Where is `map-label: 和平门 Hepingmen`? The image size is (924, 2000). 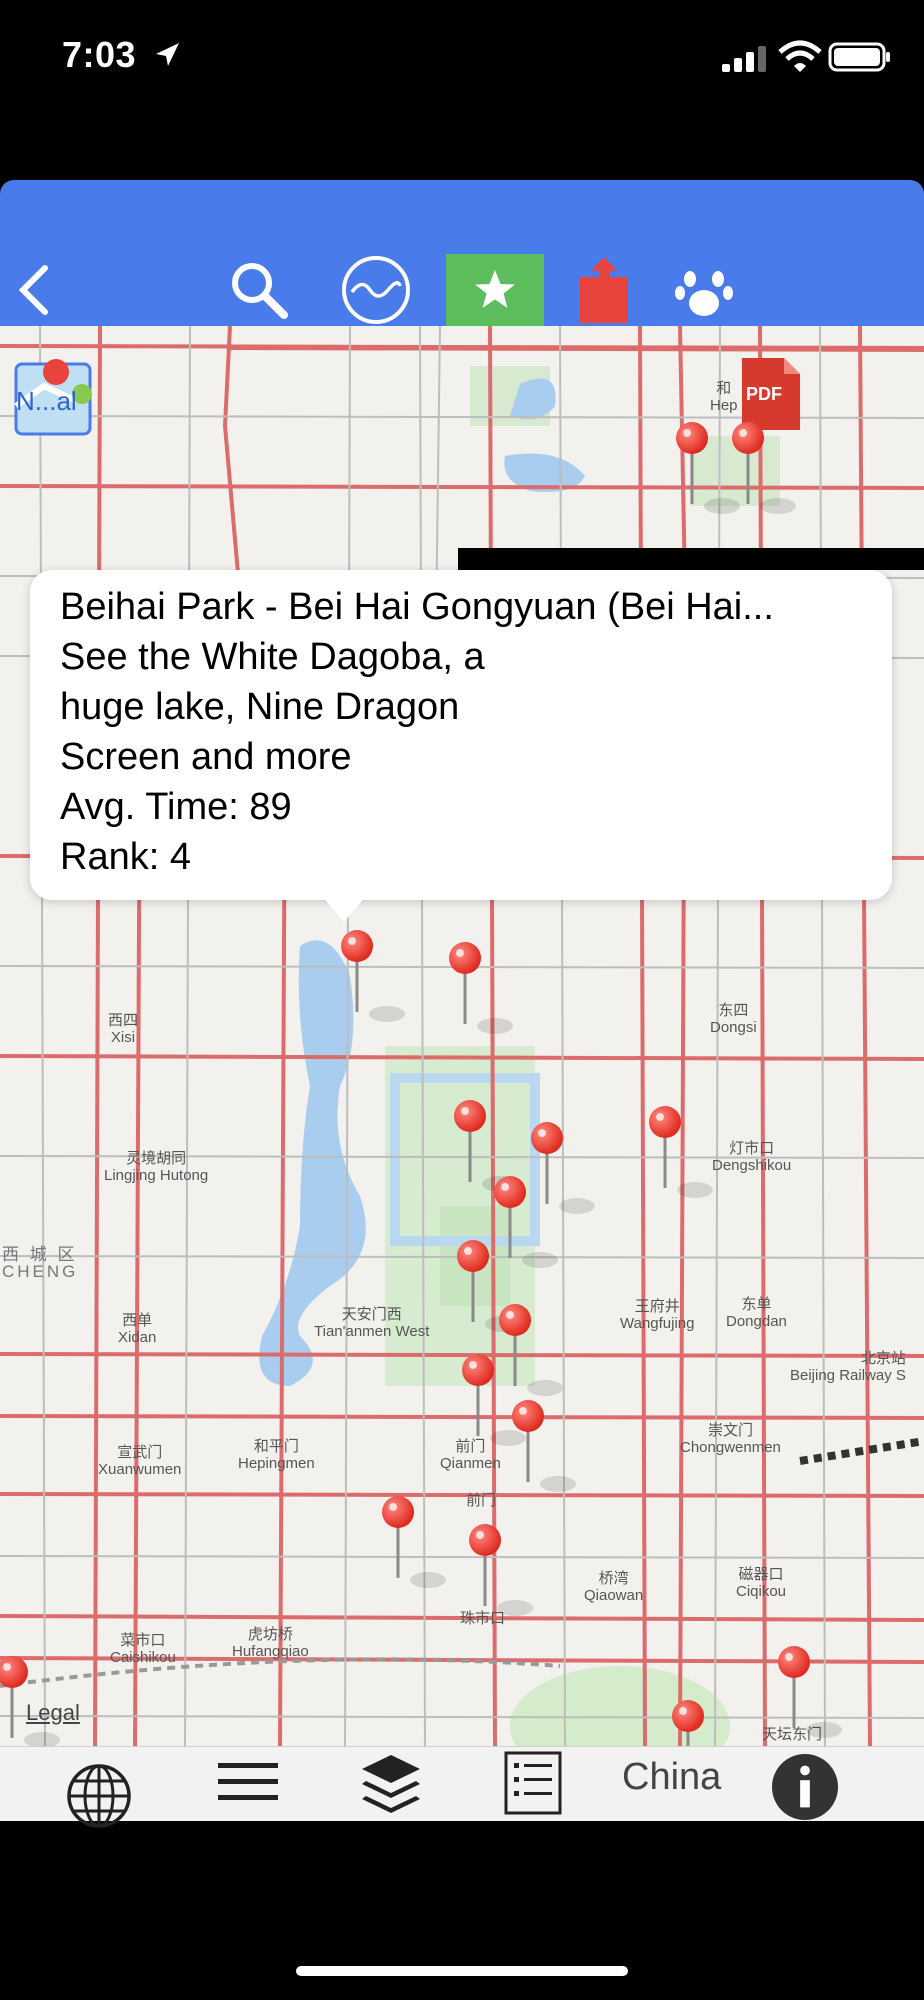 map-label: 和平门 Hepingmen is located at coordinates (276, 1455).